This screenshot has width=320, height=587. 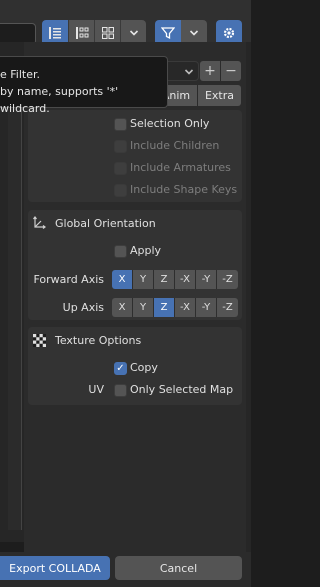 I want to click on tab-extra-label: Extra, so click(x=219, y=95).